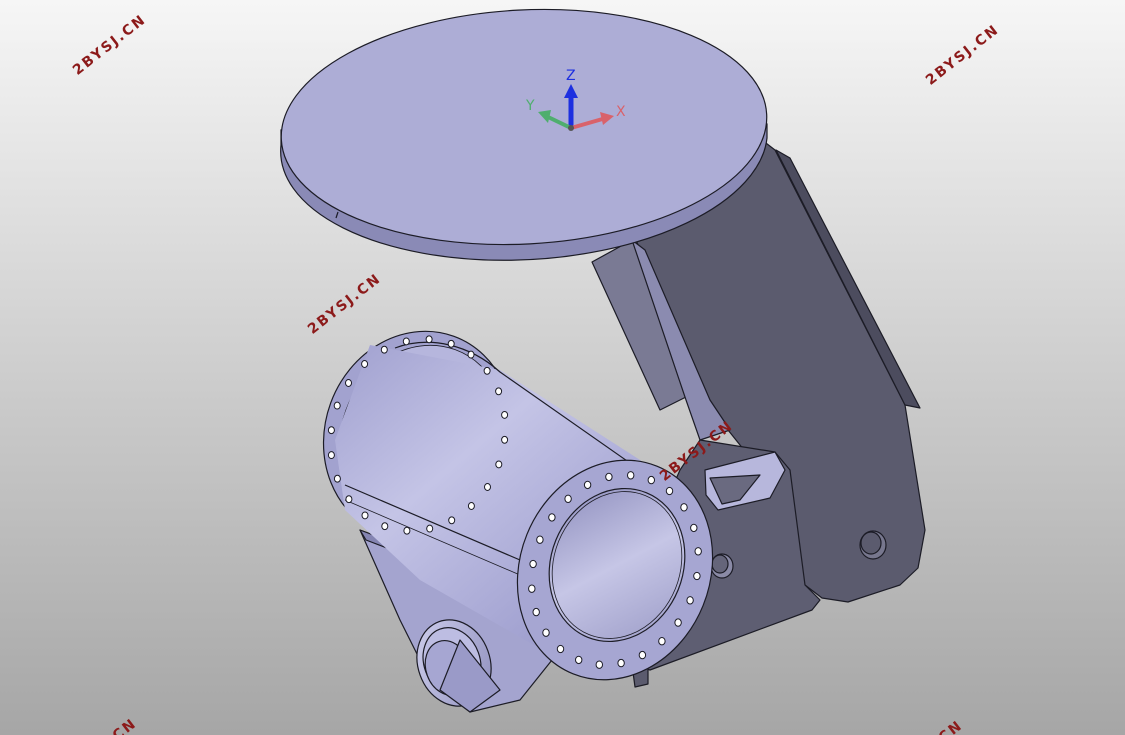 This screenshot has height=735, width=1125. I want to click on axis-y-label: Y, so click(530, 106).